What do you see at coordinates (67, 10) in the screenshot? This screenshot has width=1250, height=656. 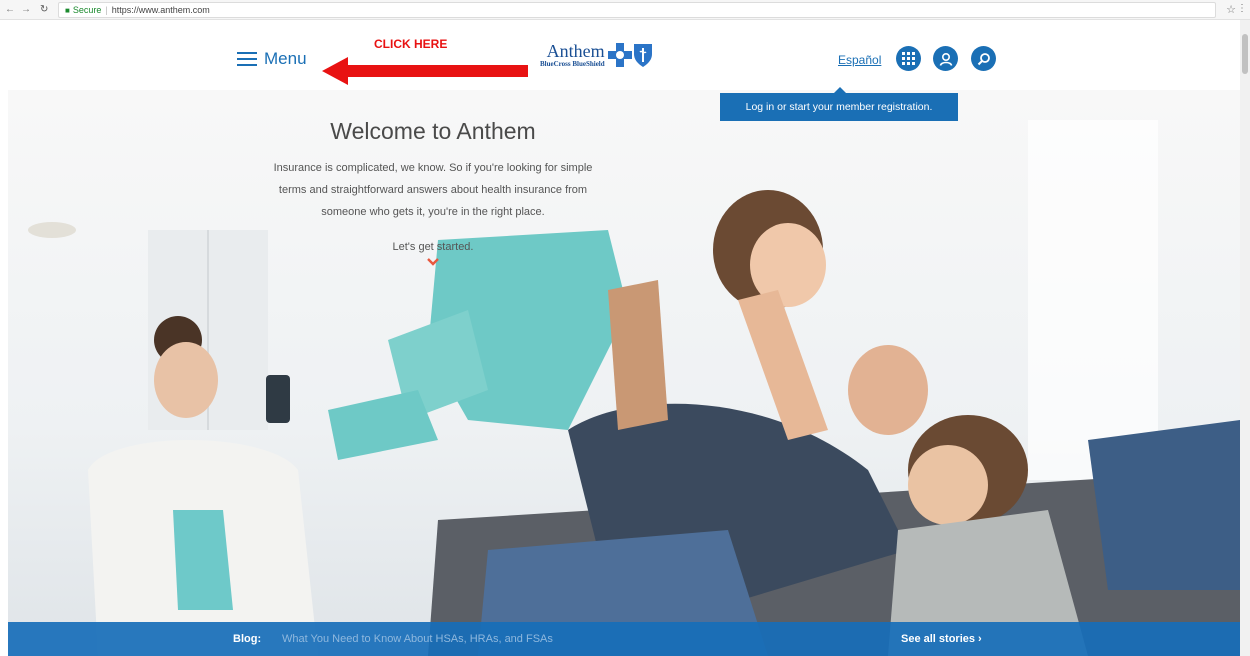 I see `lock-icon: ■` at bounding box center [67, 10].